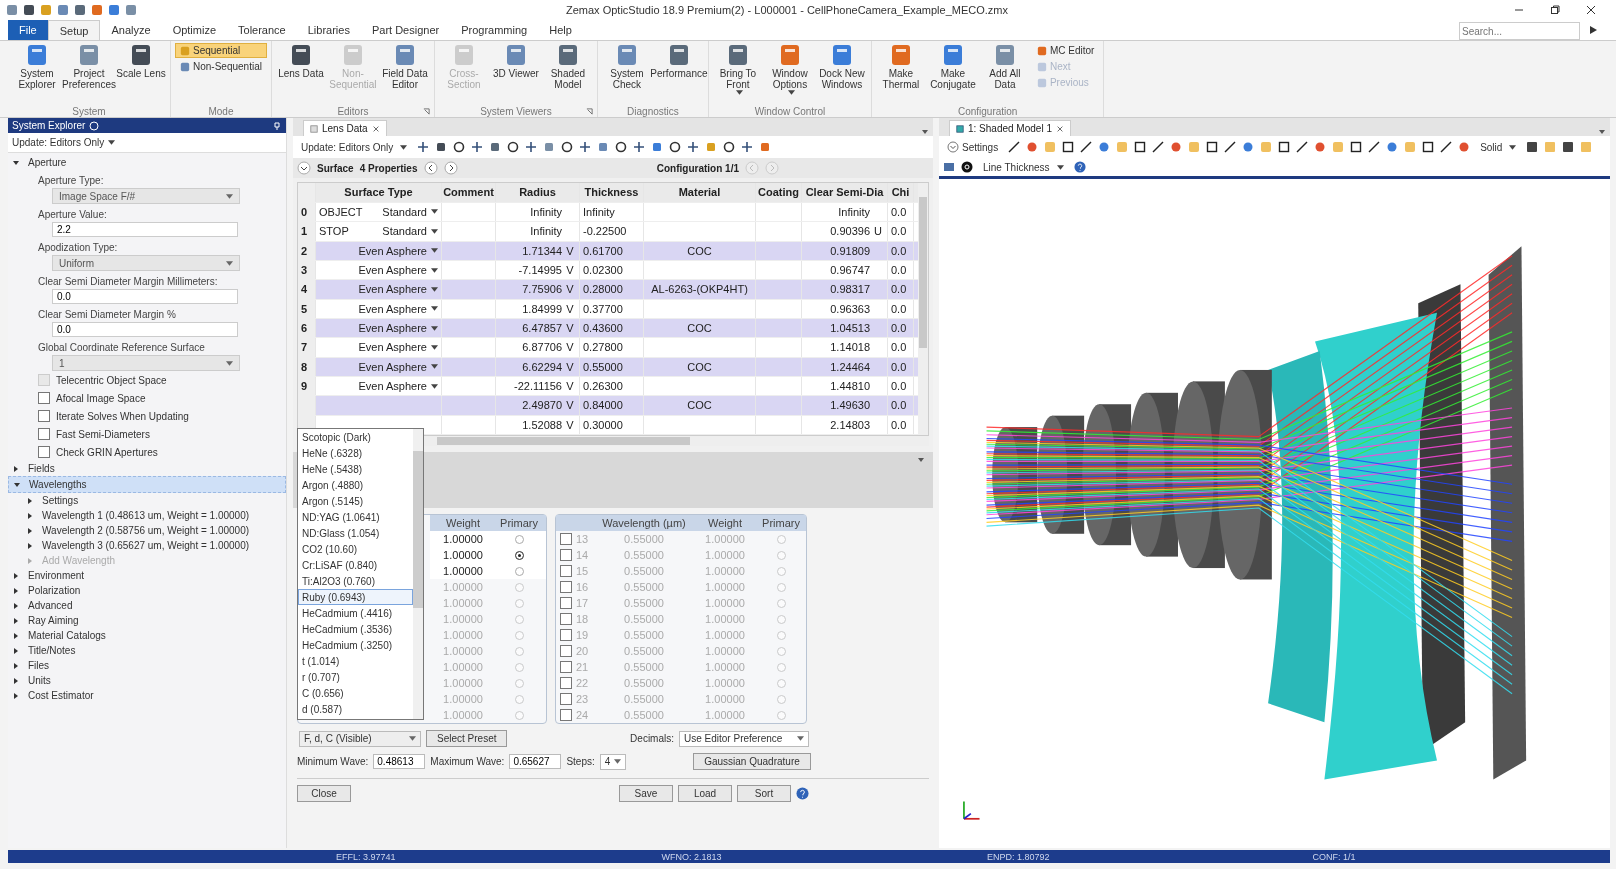  Describe the element at coordinates (304, 168) in the screenshot. I see `collapse-icon` at that location.